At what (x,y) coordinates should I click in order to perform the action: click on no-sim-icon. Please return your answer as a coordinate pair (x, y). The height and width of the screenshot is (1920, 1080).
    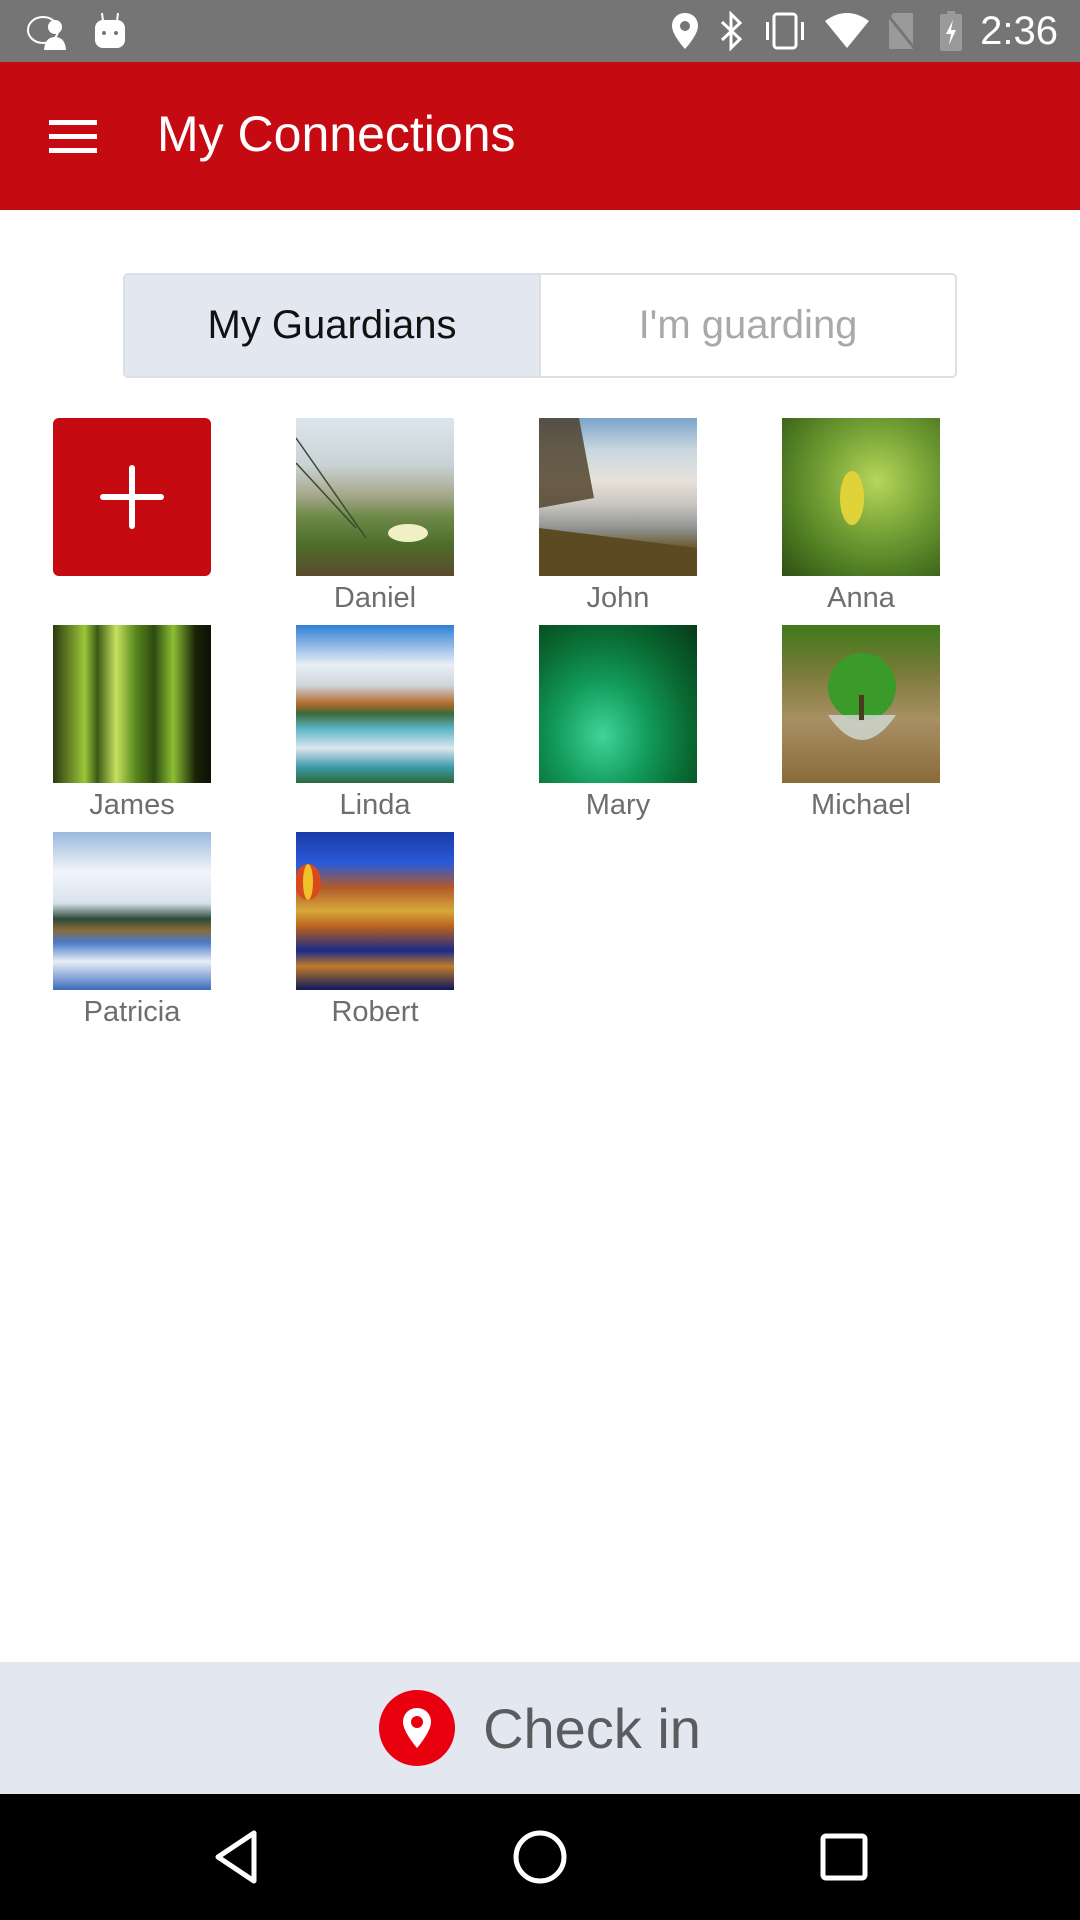
    Looking at the image, I should click on (901, 31).